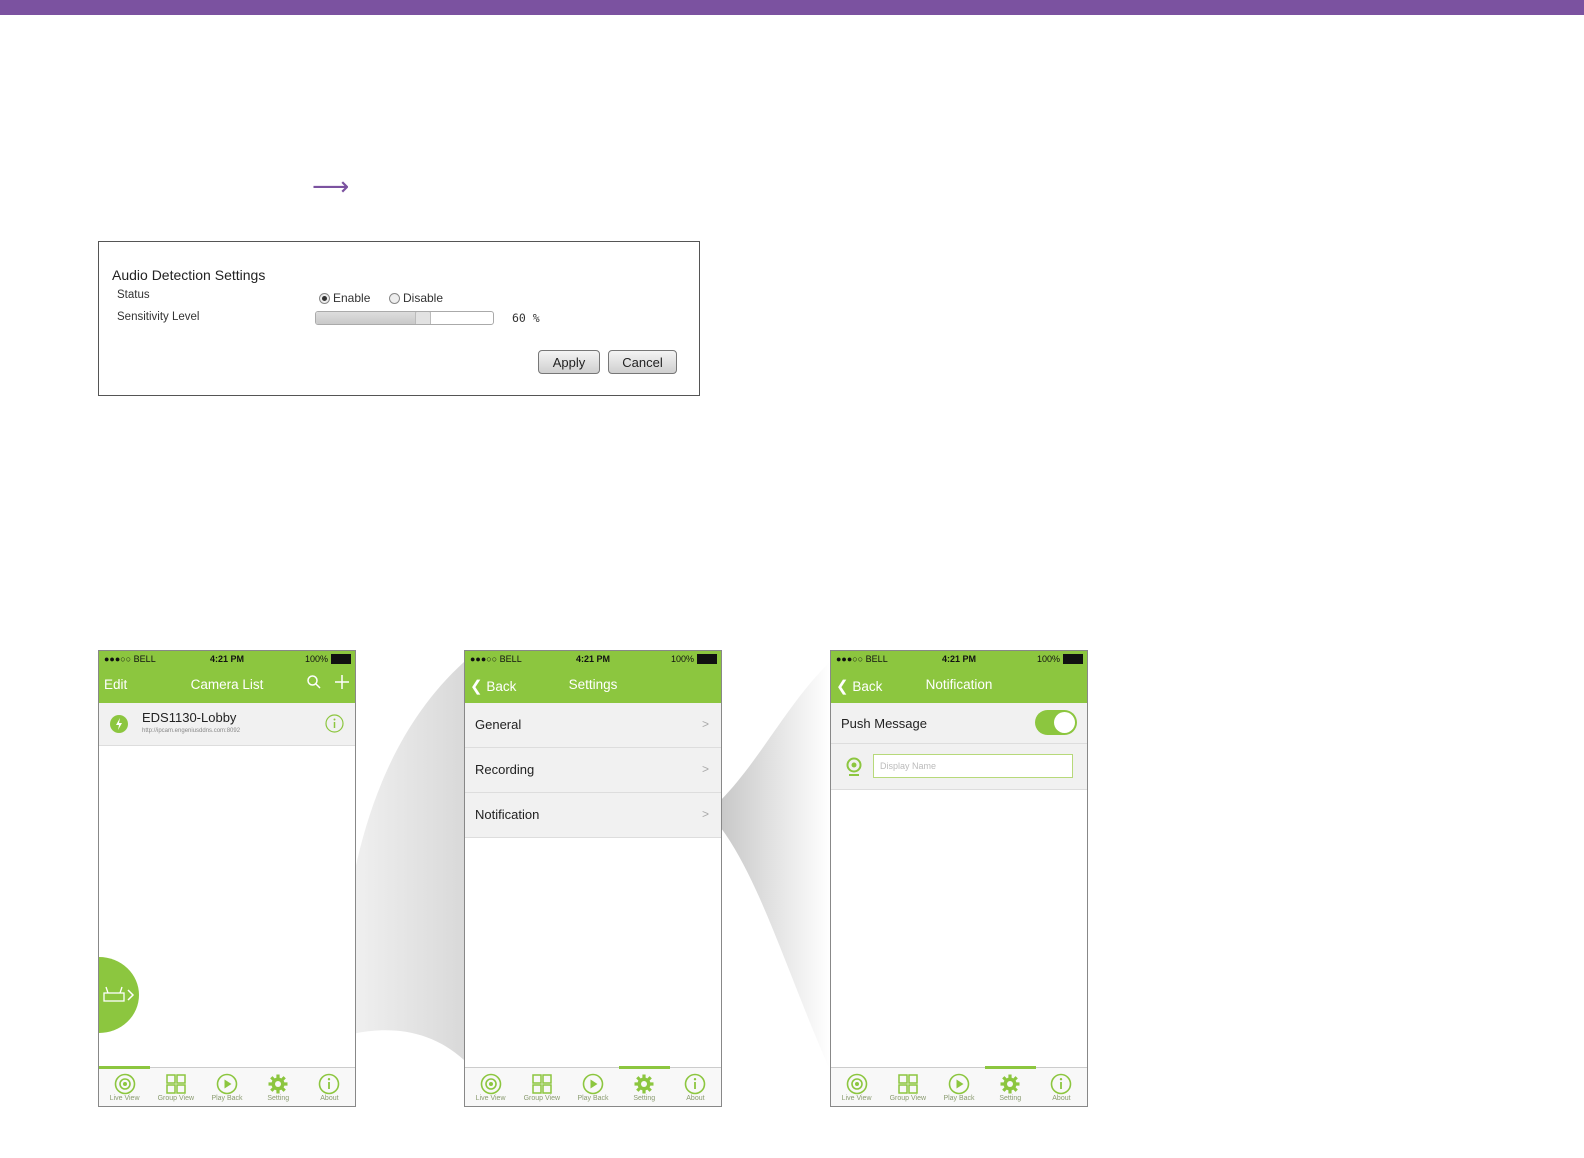 This screenshot has height=1158, width=1584. Describe the element at coordinates (1064, 722) in the screenshot. I see `toggle-knob` at that location.